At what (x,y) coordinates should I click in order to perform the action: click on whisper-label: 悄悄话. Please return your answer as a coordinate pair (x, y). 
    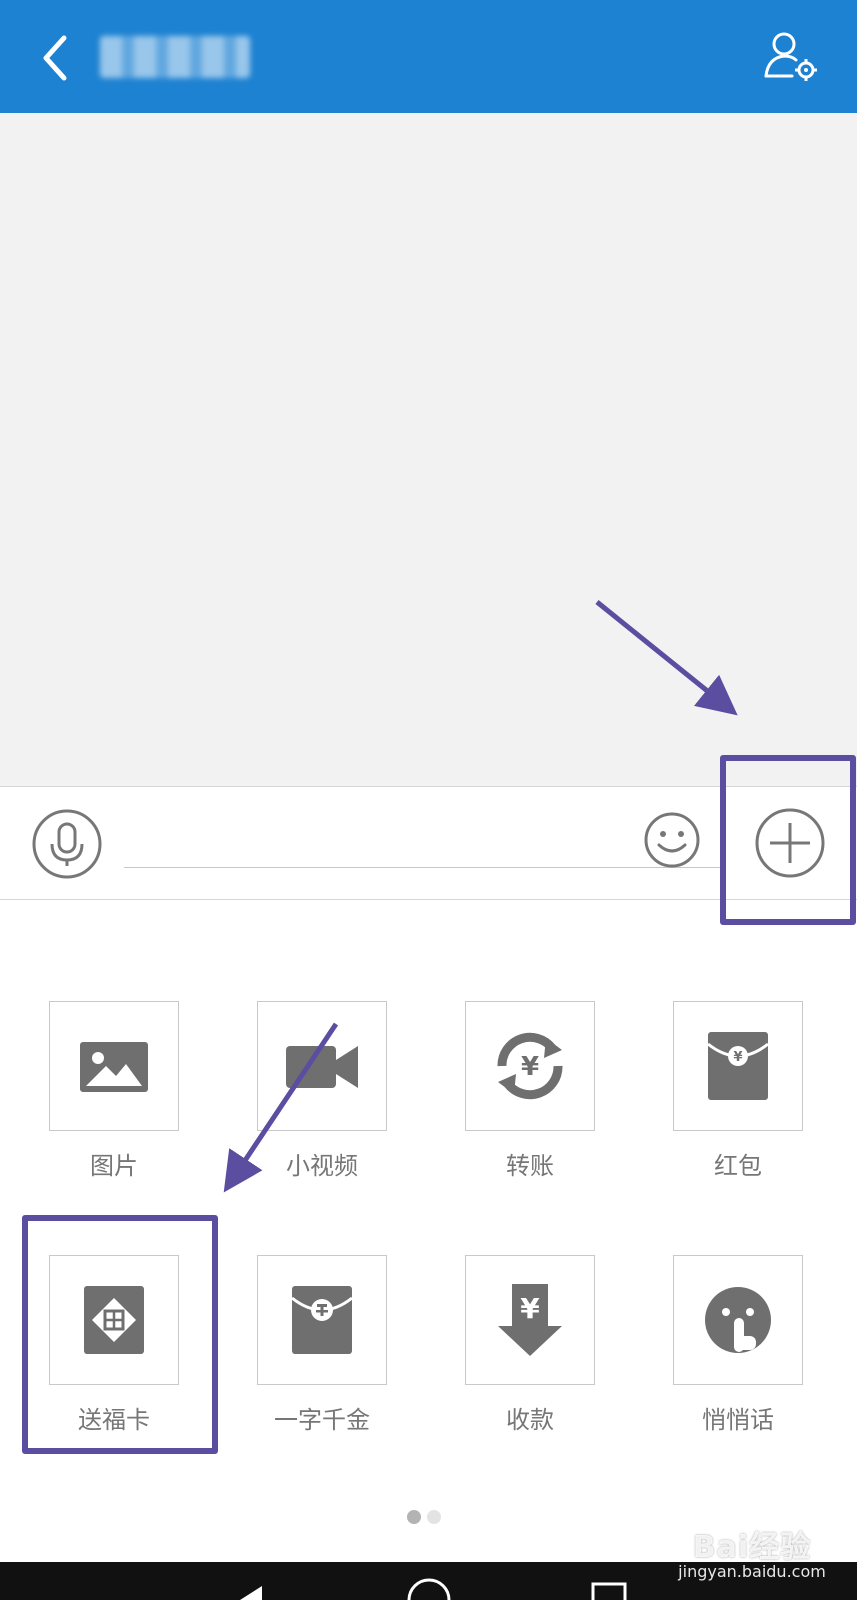
    Looking at the image, I should click on (738, 1420).